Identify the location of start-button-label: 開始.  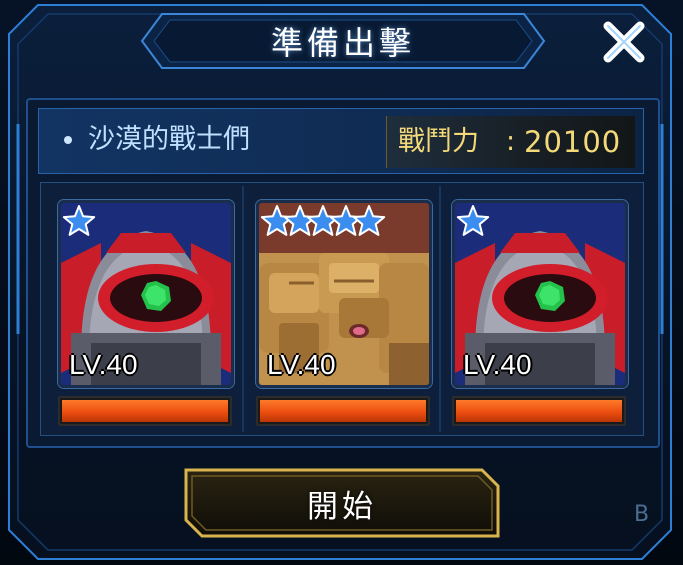
(342, 506).